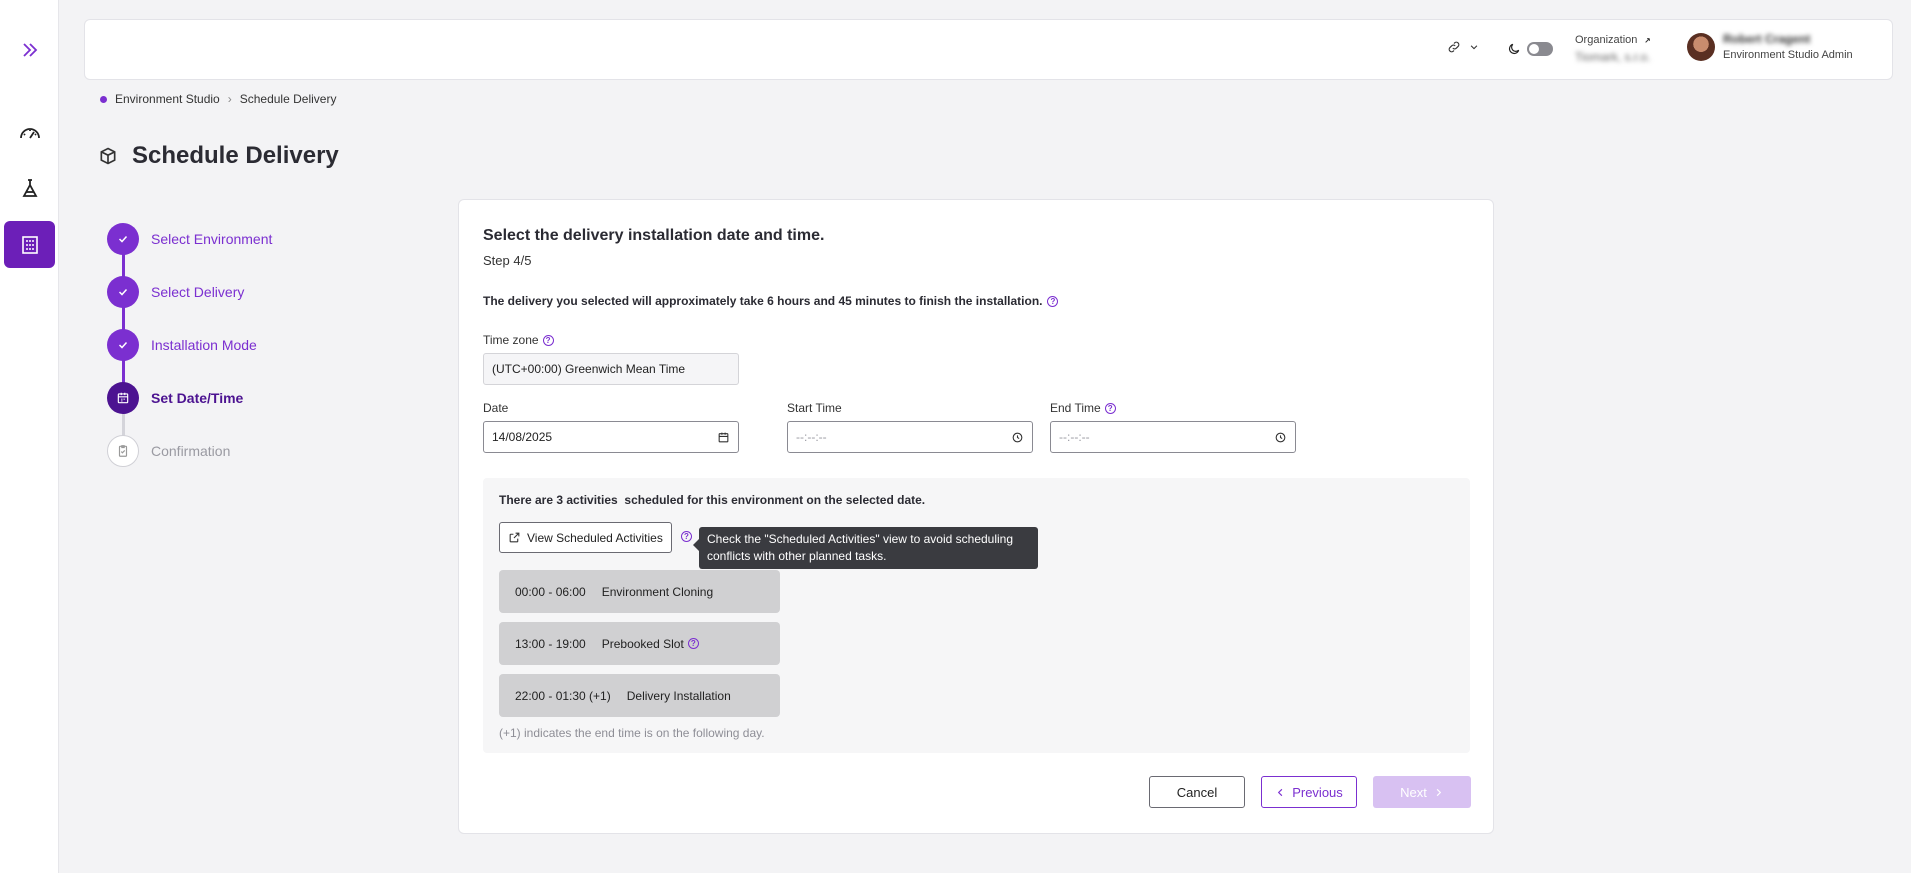 This screenshot has height=873, width=1911. Describe the element at coordinates (108, 156) in the screenshot. I see `package-icon` at that location.